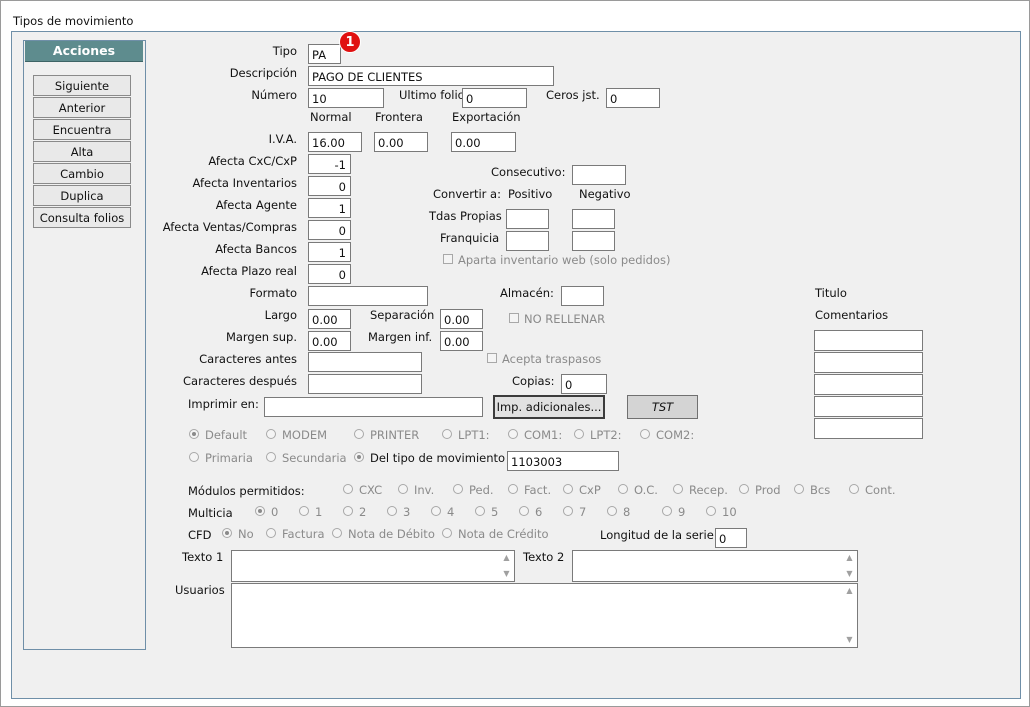  Describe the element at coordinates (667, 511) in the screenshot. I see `multicia-9-radio` at that location.